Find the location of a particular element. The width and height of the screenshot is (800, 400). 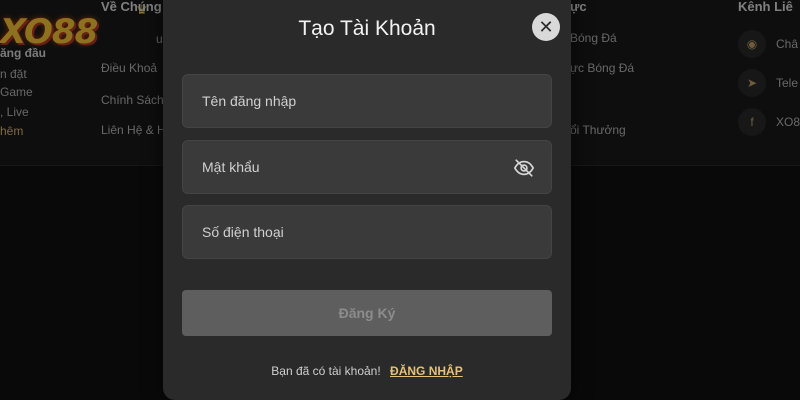

close-button: ✕ is located at coordinates (546, 27).